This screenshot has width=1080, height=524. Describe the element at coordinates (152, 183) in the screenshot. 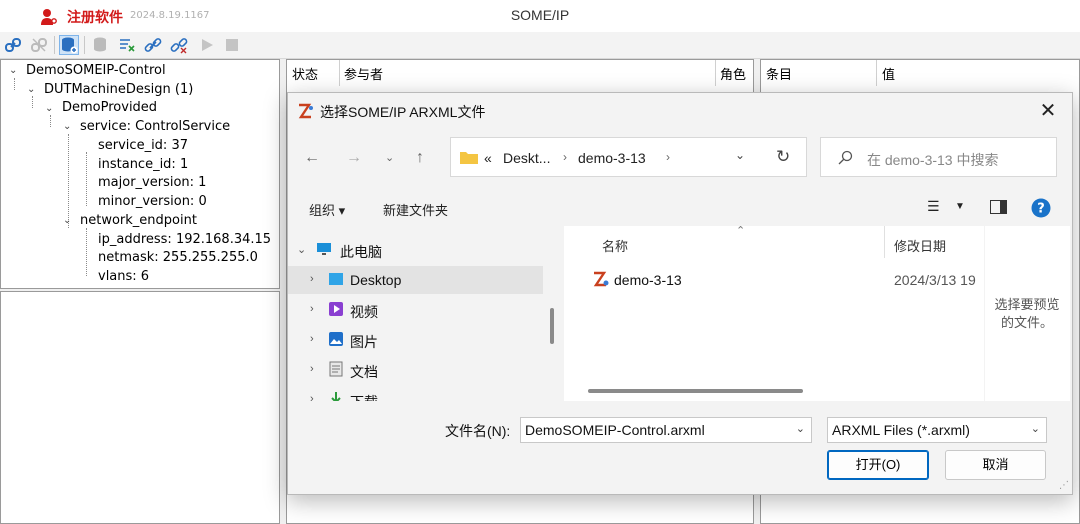

I see `tree-node-major-version: major_version: 1` at that location.